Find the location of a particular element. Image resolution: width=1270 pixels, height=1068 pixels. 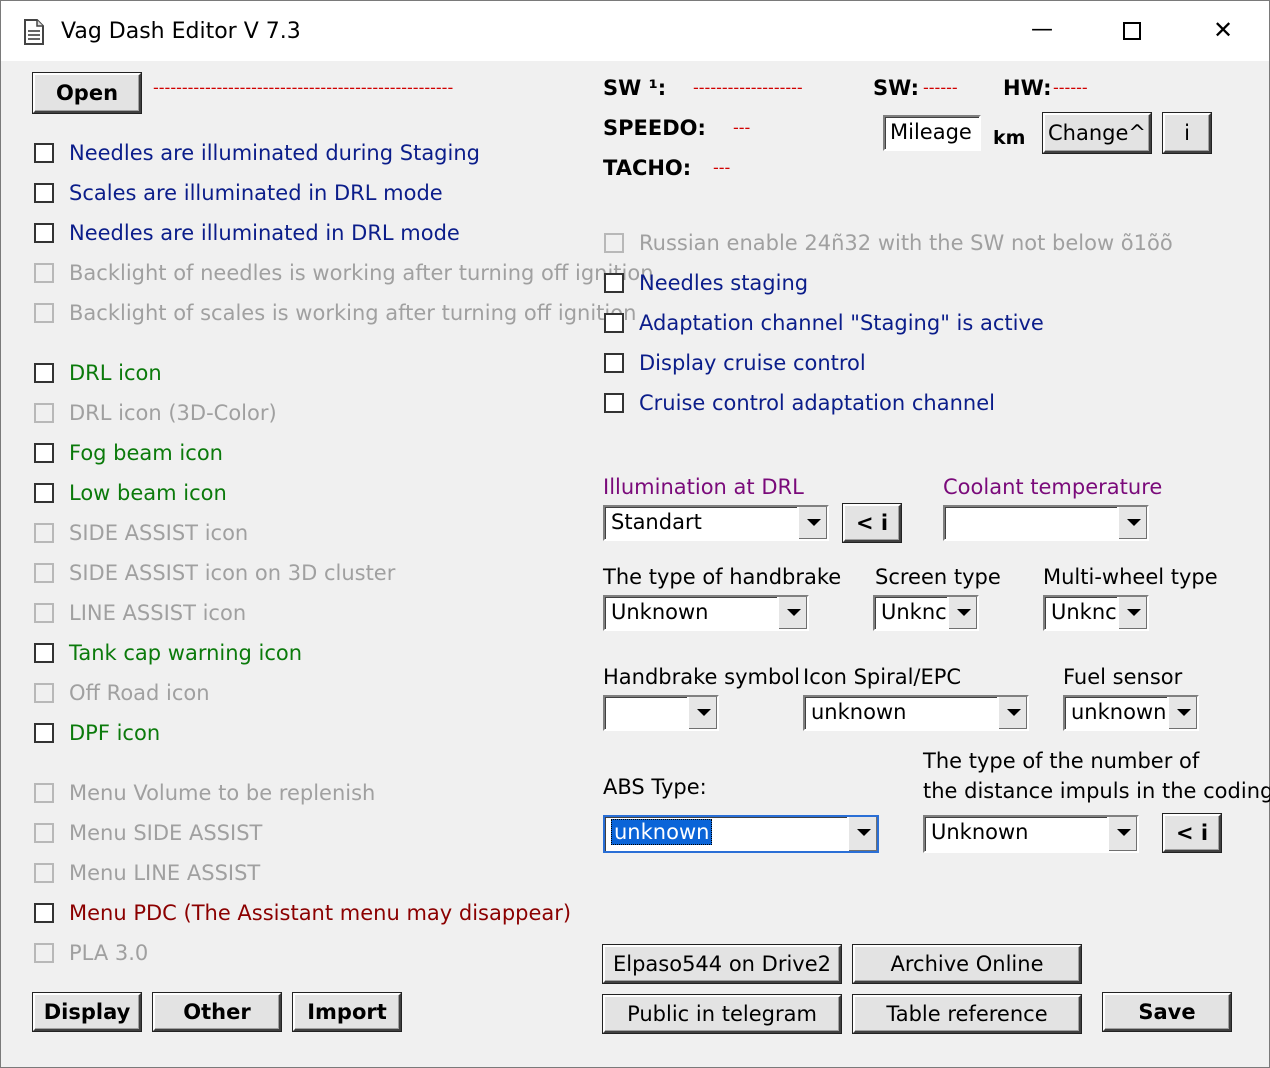

right-option-check-label: Adaptation channel "Staging" is active is located at coordinates (841, 323).